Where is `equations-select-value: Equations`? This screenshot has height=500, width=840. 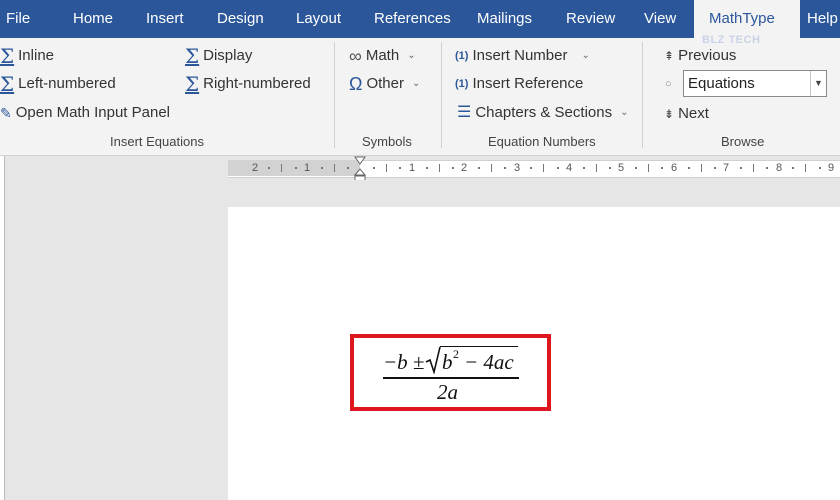
equations-select-value: Equations is located at coordinates (721, 83).